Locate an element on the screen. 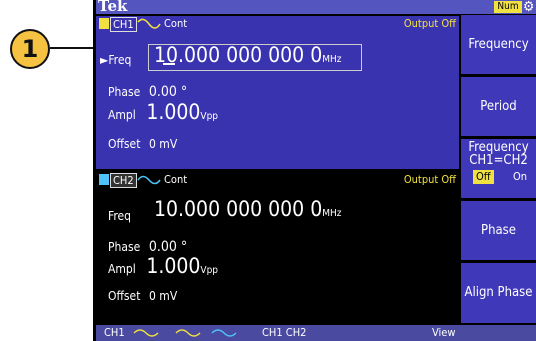 The width and height of the screenshot is (536, 341). ch2-output-status: Output Off is located at coordinates (429, 179).